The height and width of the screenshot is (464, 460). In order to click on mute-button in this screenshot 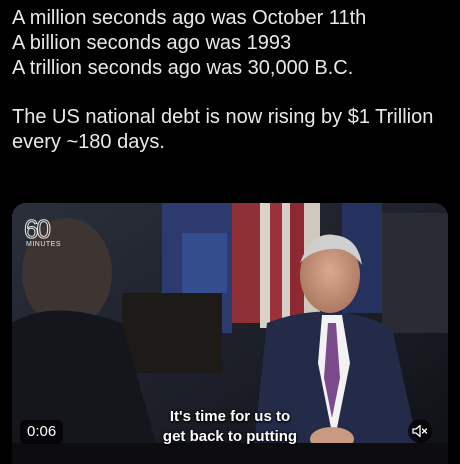, I will do `click(420, 431)`.